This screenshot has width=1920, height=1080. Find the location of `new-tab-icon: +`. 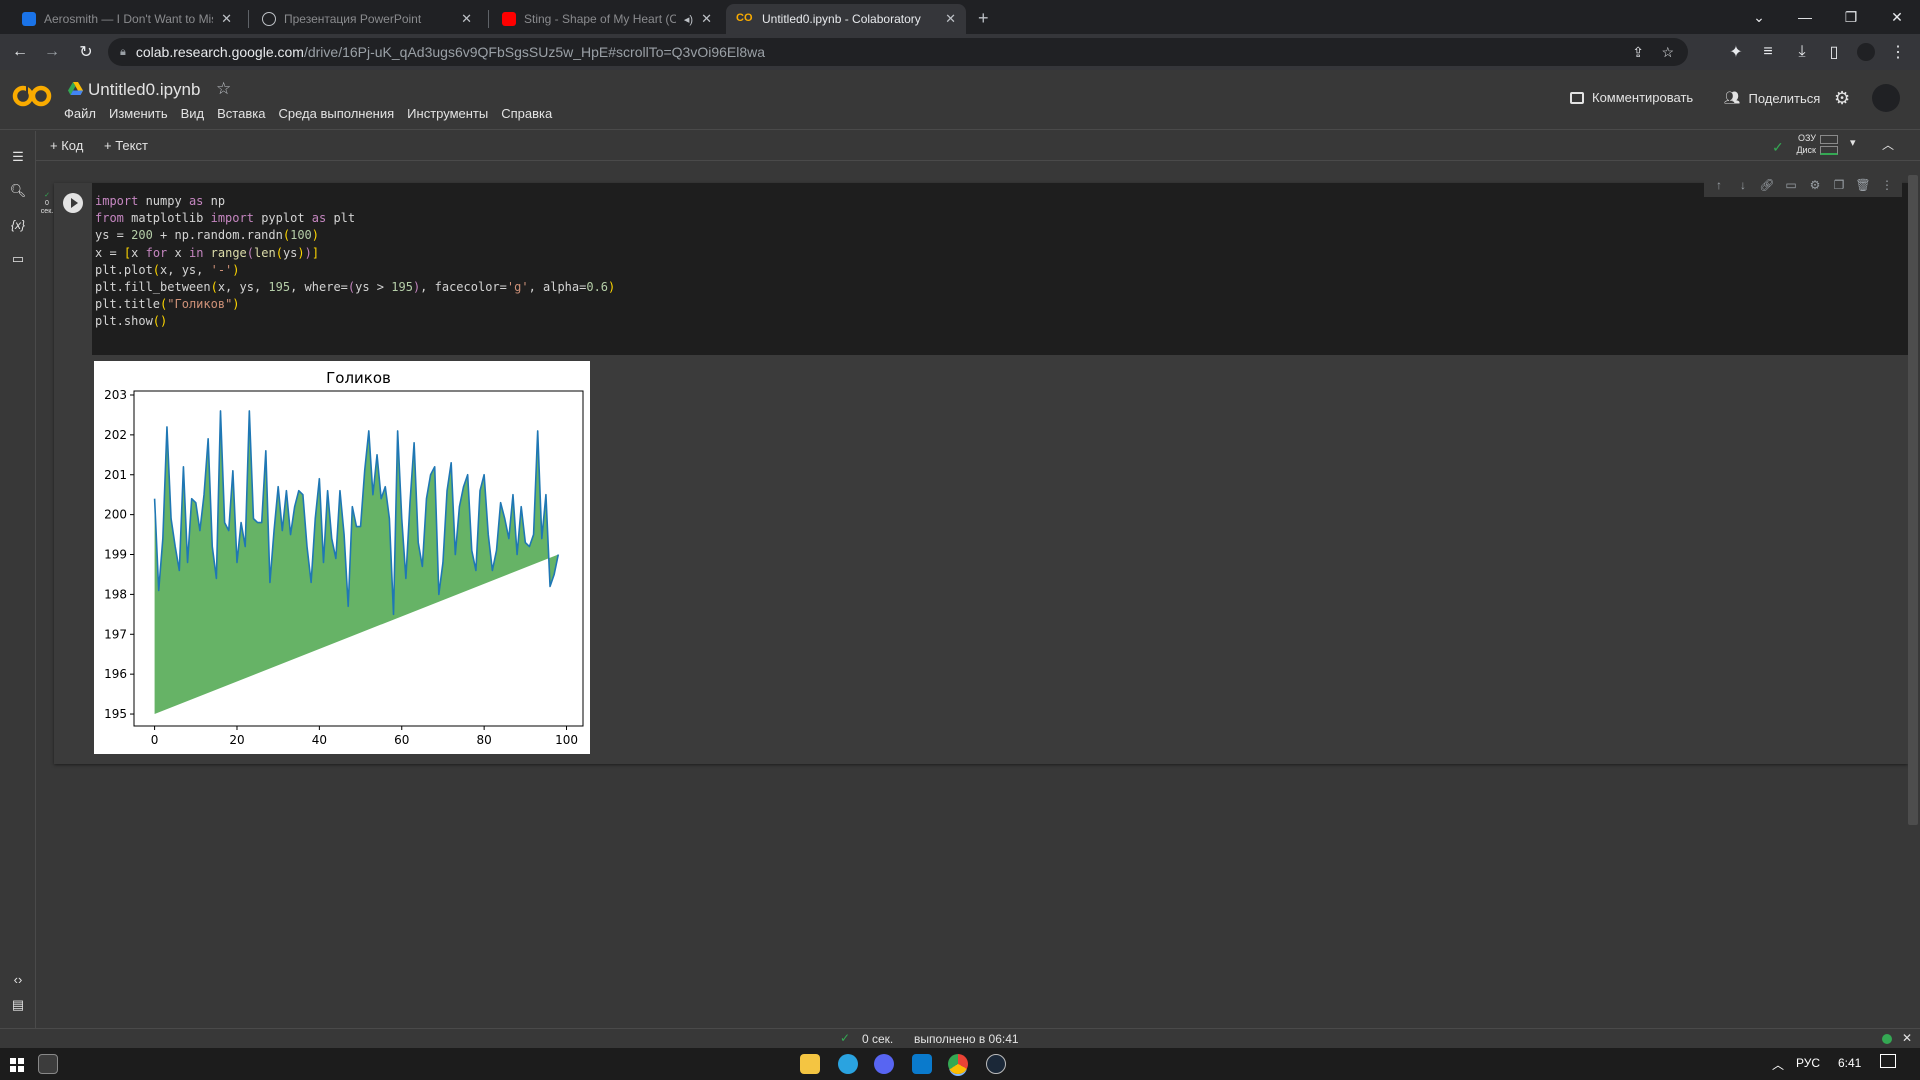

new-tab-icon: + is located at coordinates (983, 18).